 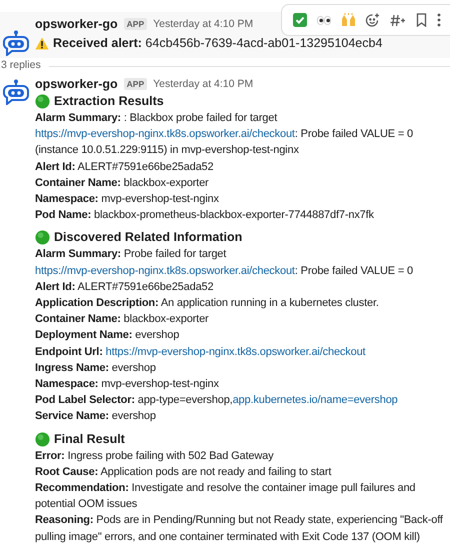 I want to click on more-options-icon, so click(x=438, y=20).